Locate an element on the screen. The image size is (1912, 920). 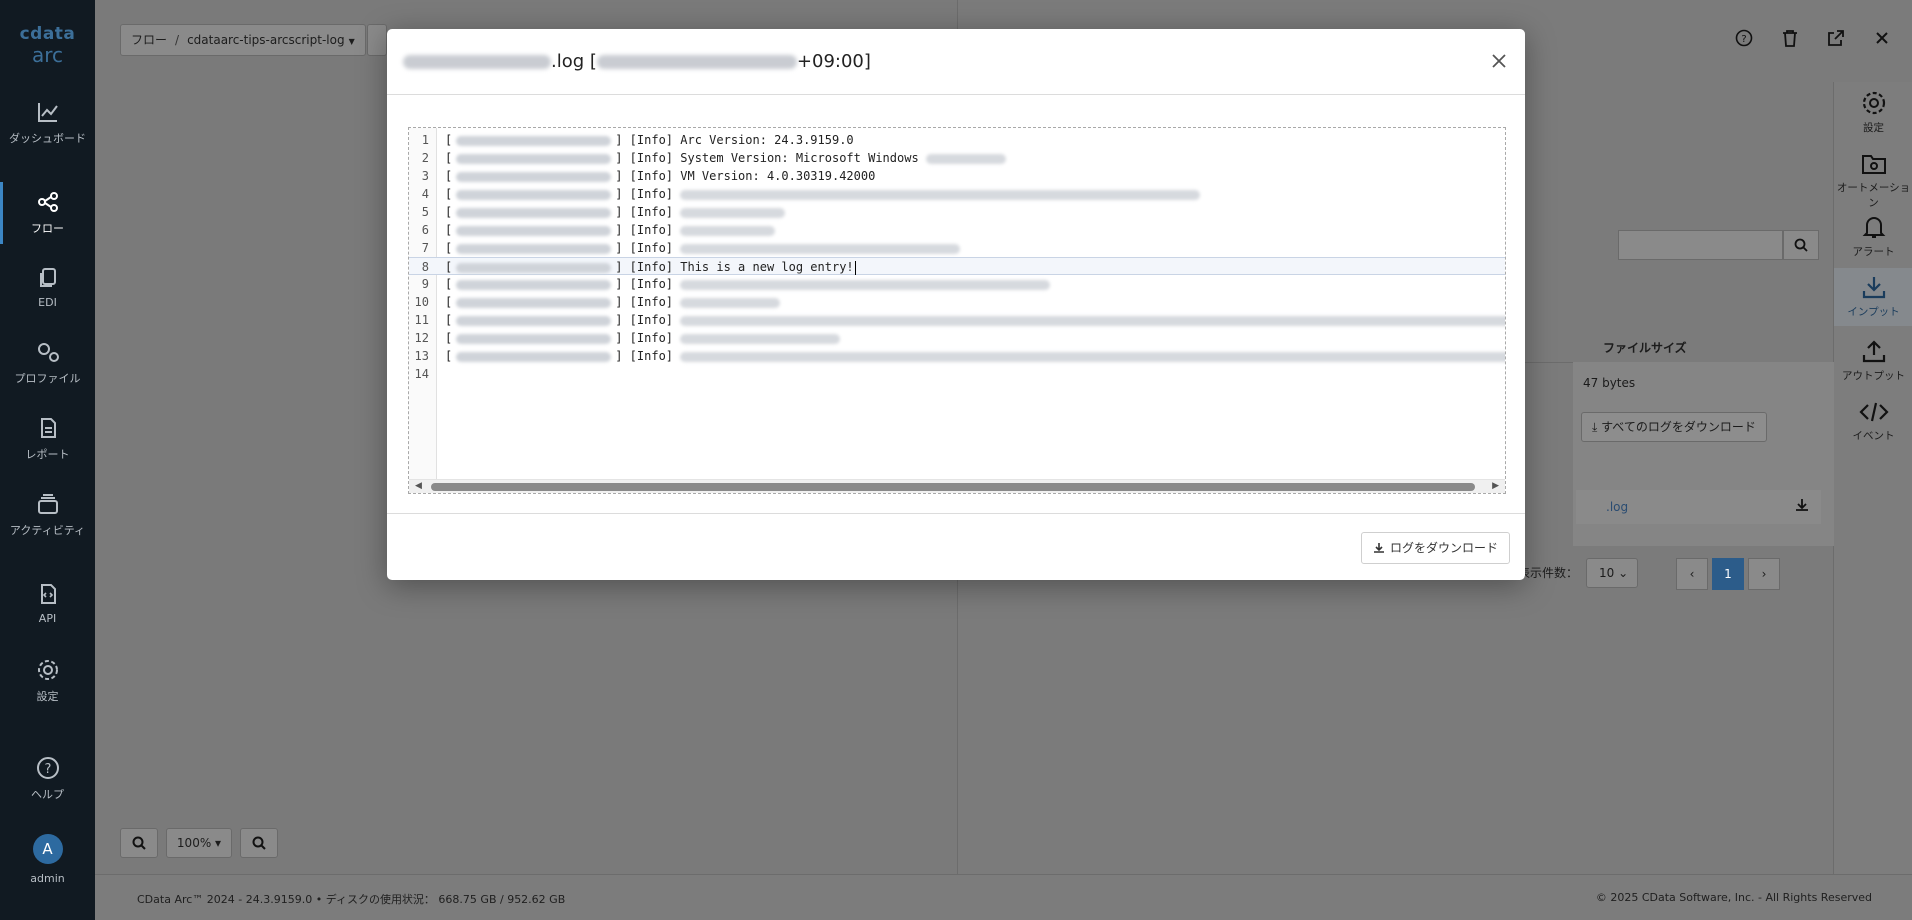
panel-side-tabs: 設定 オートメーション アラート インプット アウトプット イベント is located at coordinates (1872, 478).